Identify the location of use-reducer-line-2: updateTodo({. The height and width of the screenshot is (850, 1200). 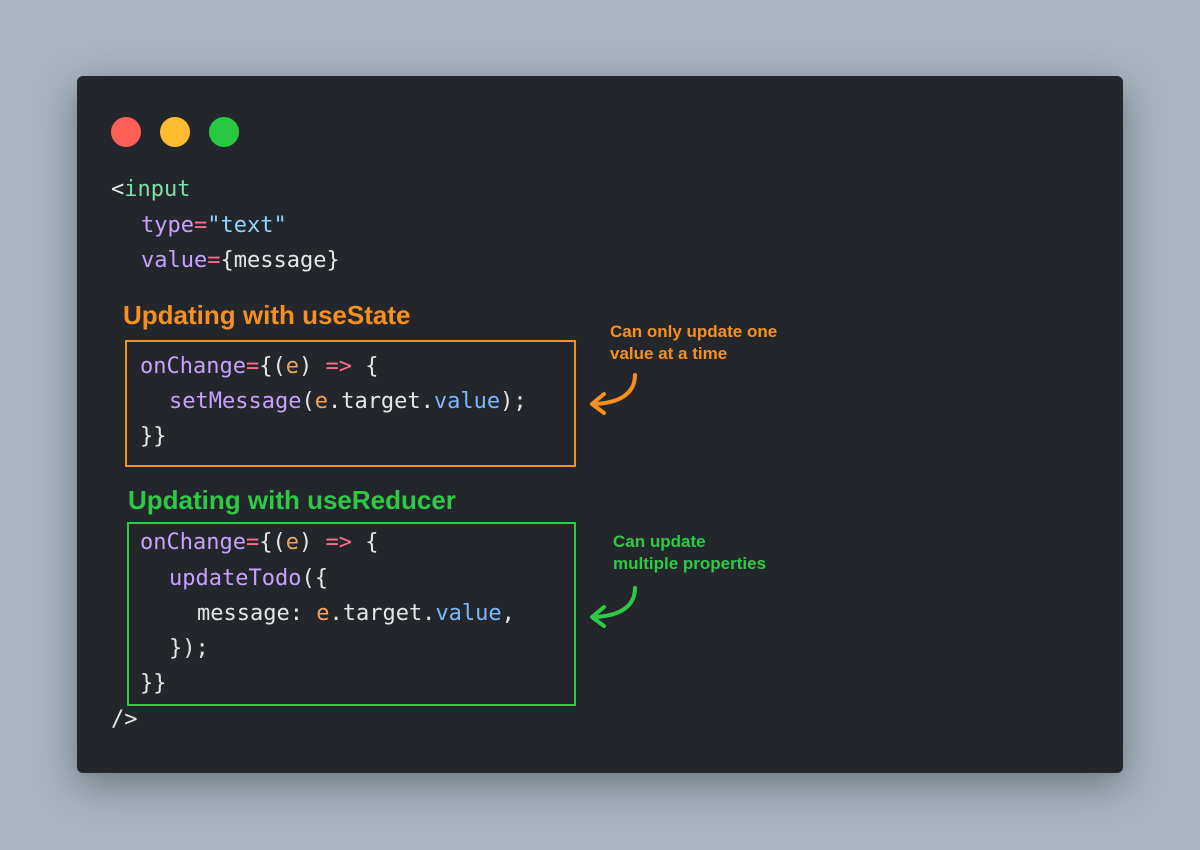
(248, 579).